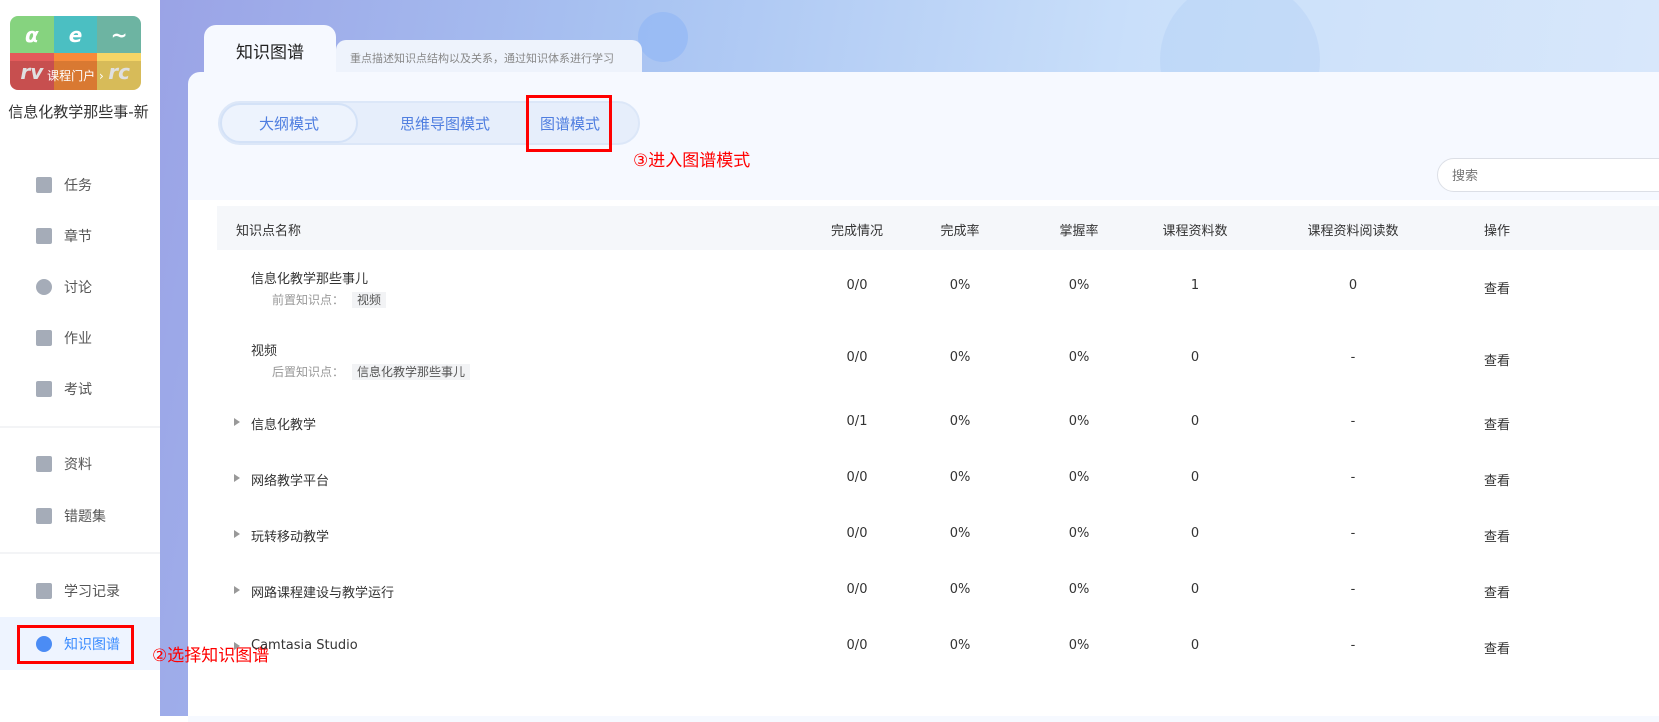 The width and height of the screenshot is (1659, 722). What do you see at coordinates (329, 299) in the screenshot?
I see `relation: 前置知识点： 视频` at bounding box center [329, 299].